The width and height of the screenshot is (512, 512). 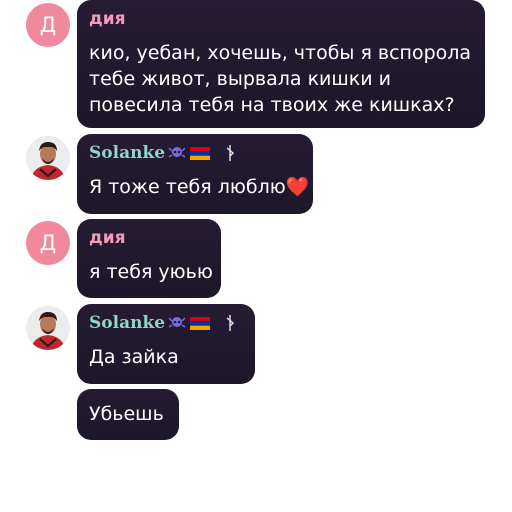 What do you see at coordinates (199, 187) in the screenshot?
I see `message-text: Я тоже тебя люблю❤️` at bounding box center [199, 187].